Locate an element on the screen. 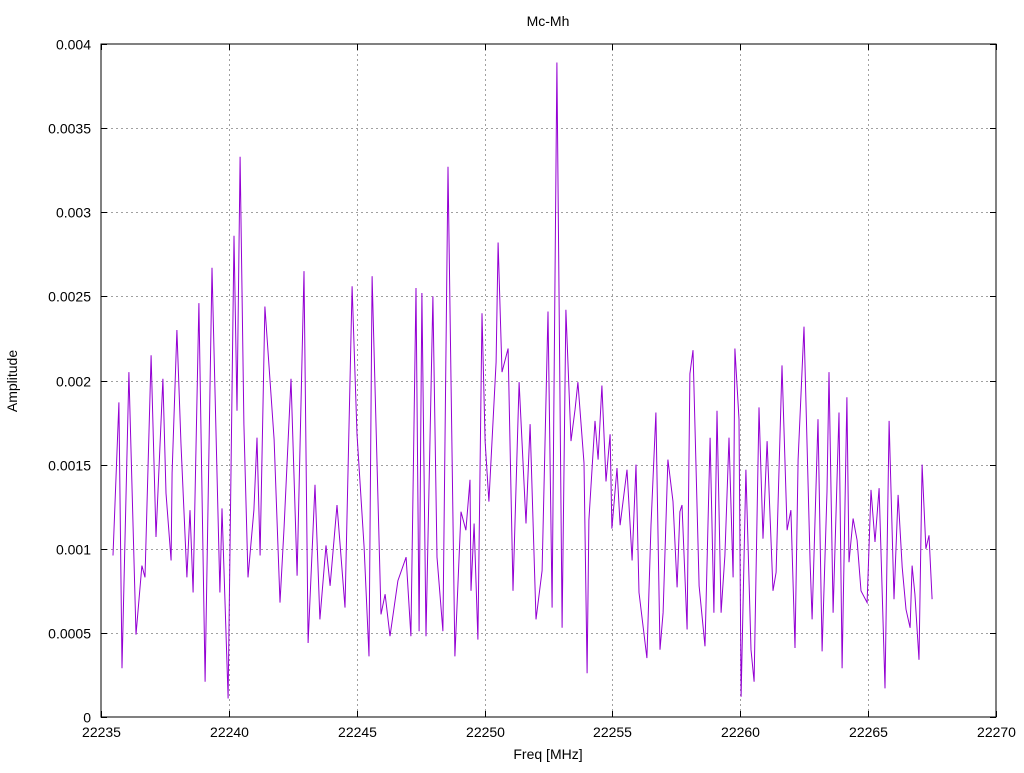 The image size is (1024, 773). y-tick-label: 0 is located at coordinates (87, 718).